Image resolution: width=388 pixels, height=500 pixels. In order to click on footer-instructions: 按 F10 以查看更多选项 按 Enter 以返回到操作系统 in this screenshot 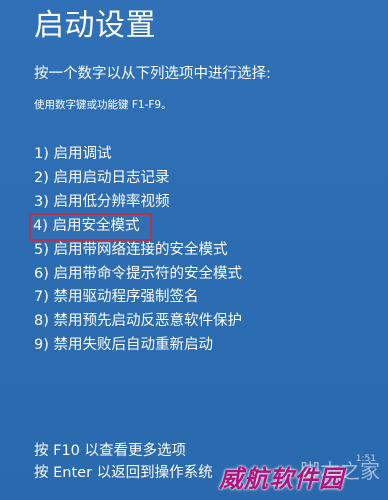, I will do `click(123, 462)`.